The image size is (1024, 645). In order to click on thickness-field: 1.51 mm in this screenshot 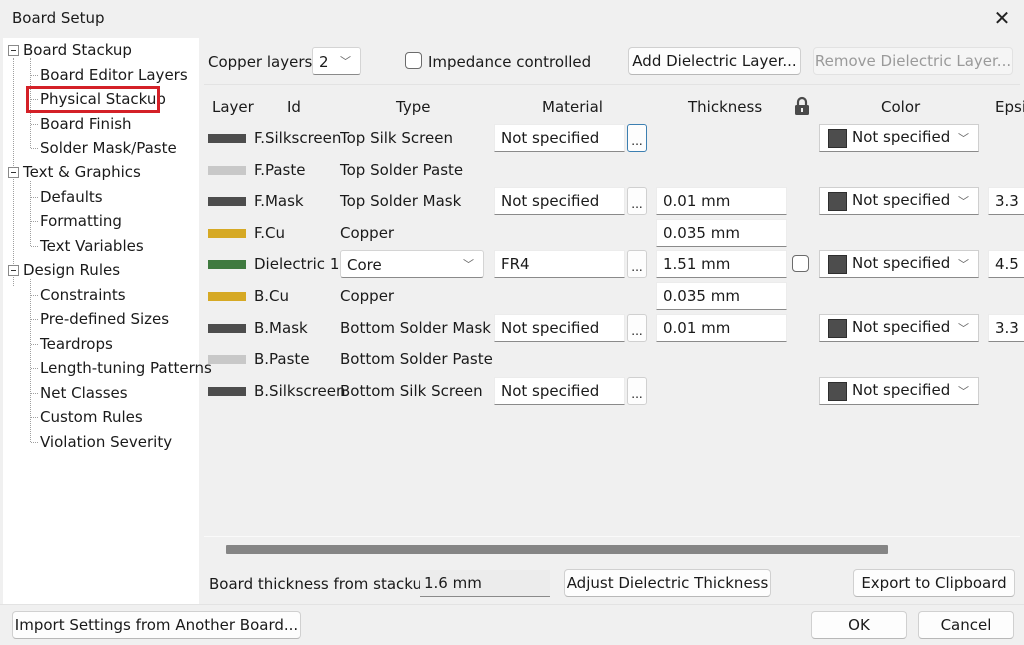, I will do `click(721, 264)`.